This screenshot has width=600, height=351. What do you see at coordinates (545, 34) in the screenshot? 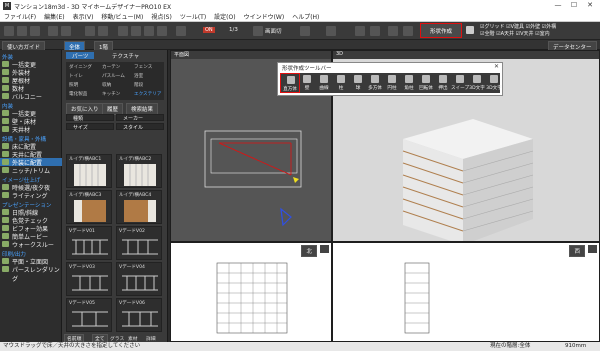
I see `check-interior: 室内` at bounding box center [545, 34].